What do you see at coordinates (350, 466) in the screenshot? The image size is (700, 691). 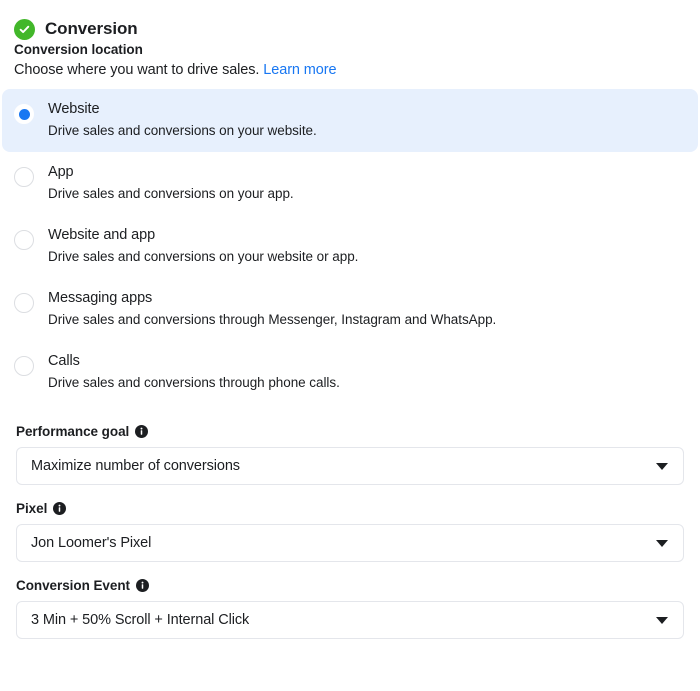 I see `performance-goal-select: Maximize number of conversions` at bounding box center [350, 466].